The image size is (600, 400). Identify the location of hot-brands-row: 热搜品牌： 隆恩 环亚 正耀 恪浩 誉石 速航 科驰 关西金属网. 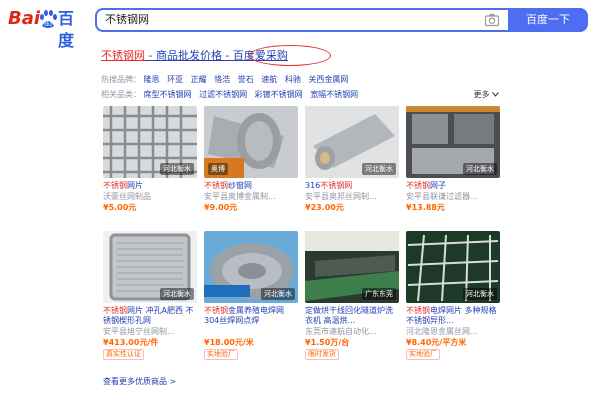
(227, 80).